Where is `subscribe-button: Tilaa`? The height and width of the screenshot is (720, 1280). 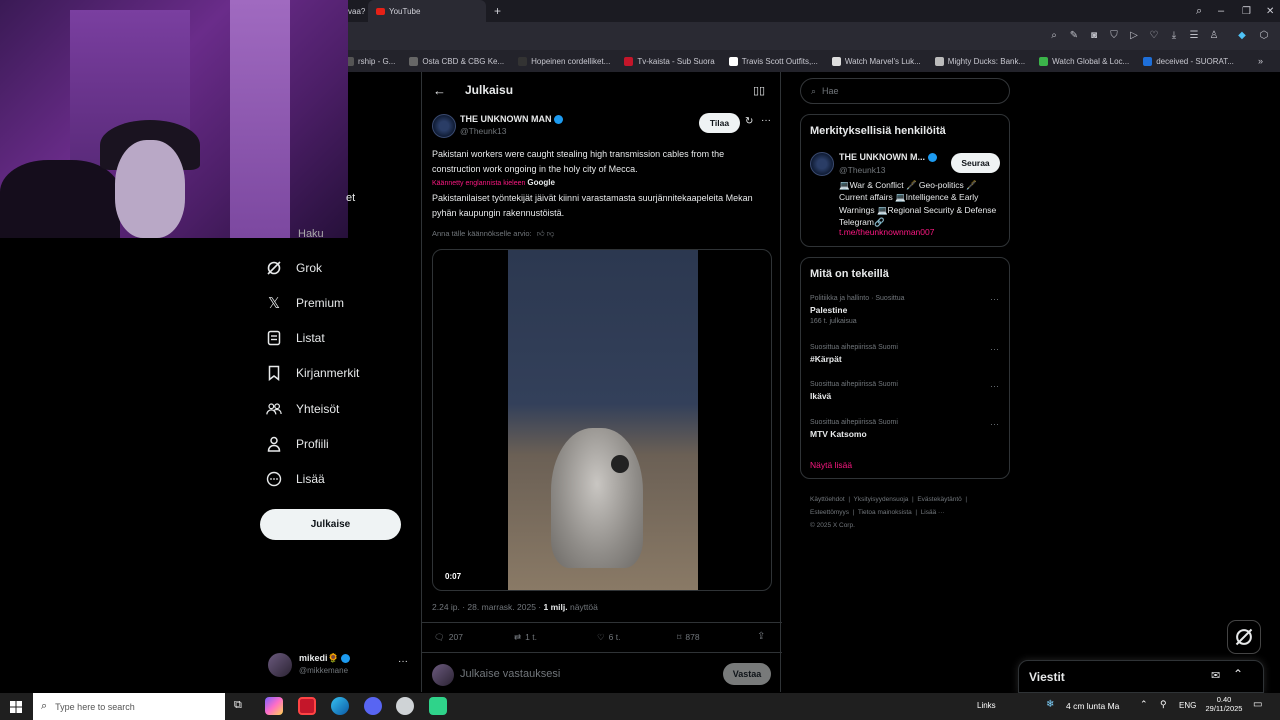 subscribe-button: Tilaa is located at coordinates (719, 123).